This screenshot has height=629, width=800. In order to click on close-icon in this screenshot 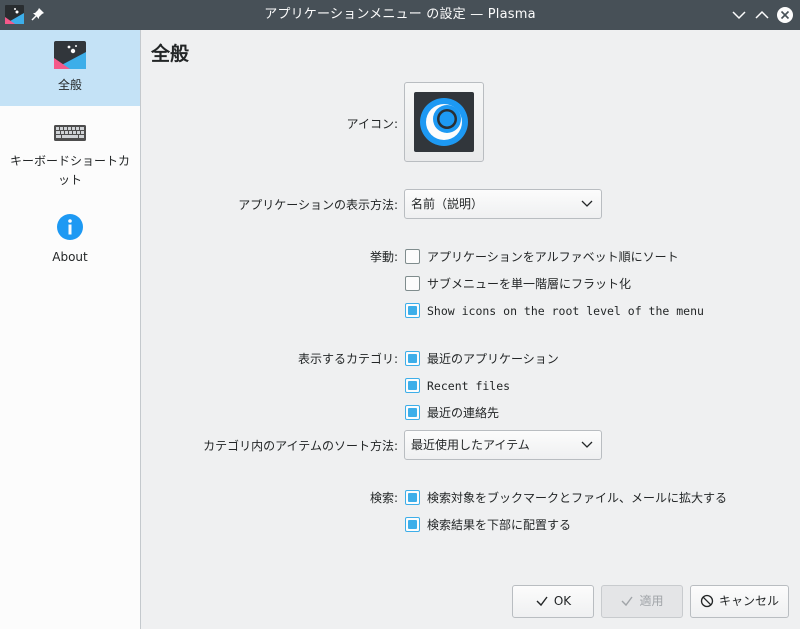, I will do `click(785, 15)`.